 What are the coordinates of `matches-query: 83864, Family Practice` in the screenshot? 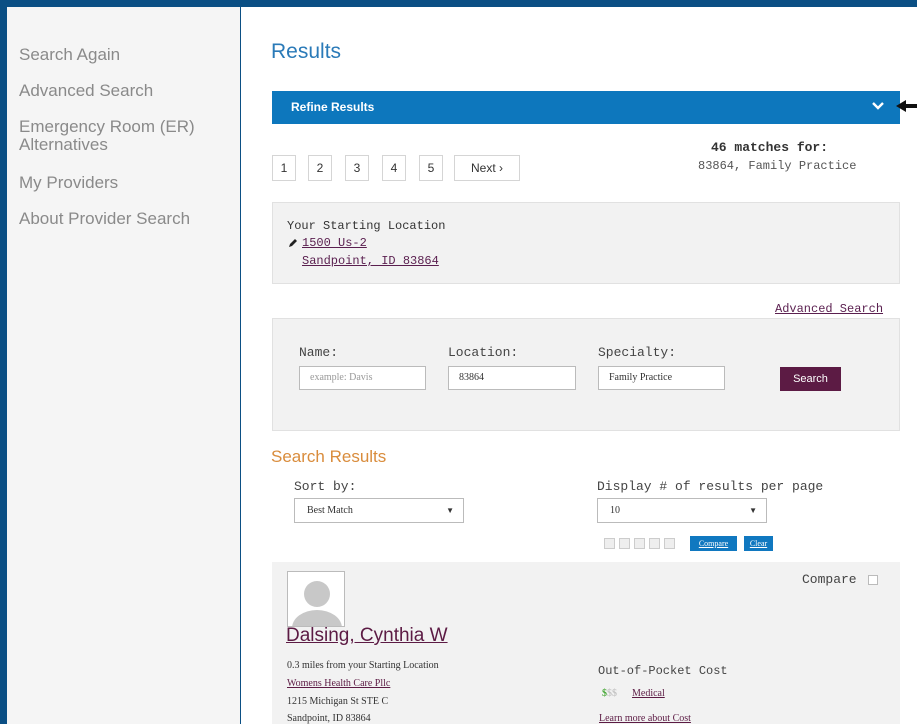 It's located at (777, 166).